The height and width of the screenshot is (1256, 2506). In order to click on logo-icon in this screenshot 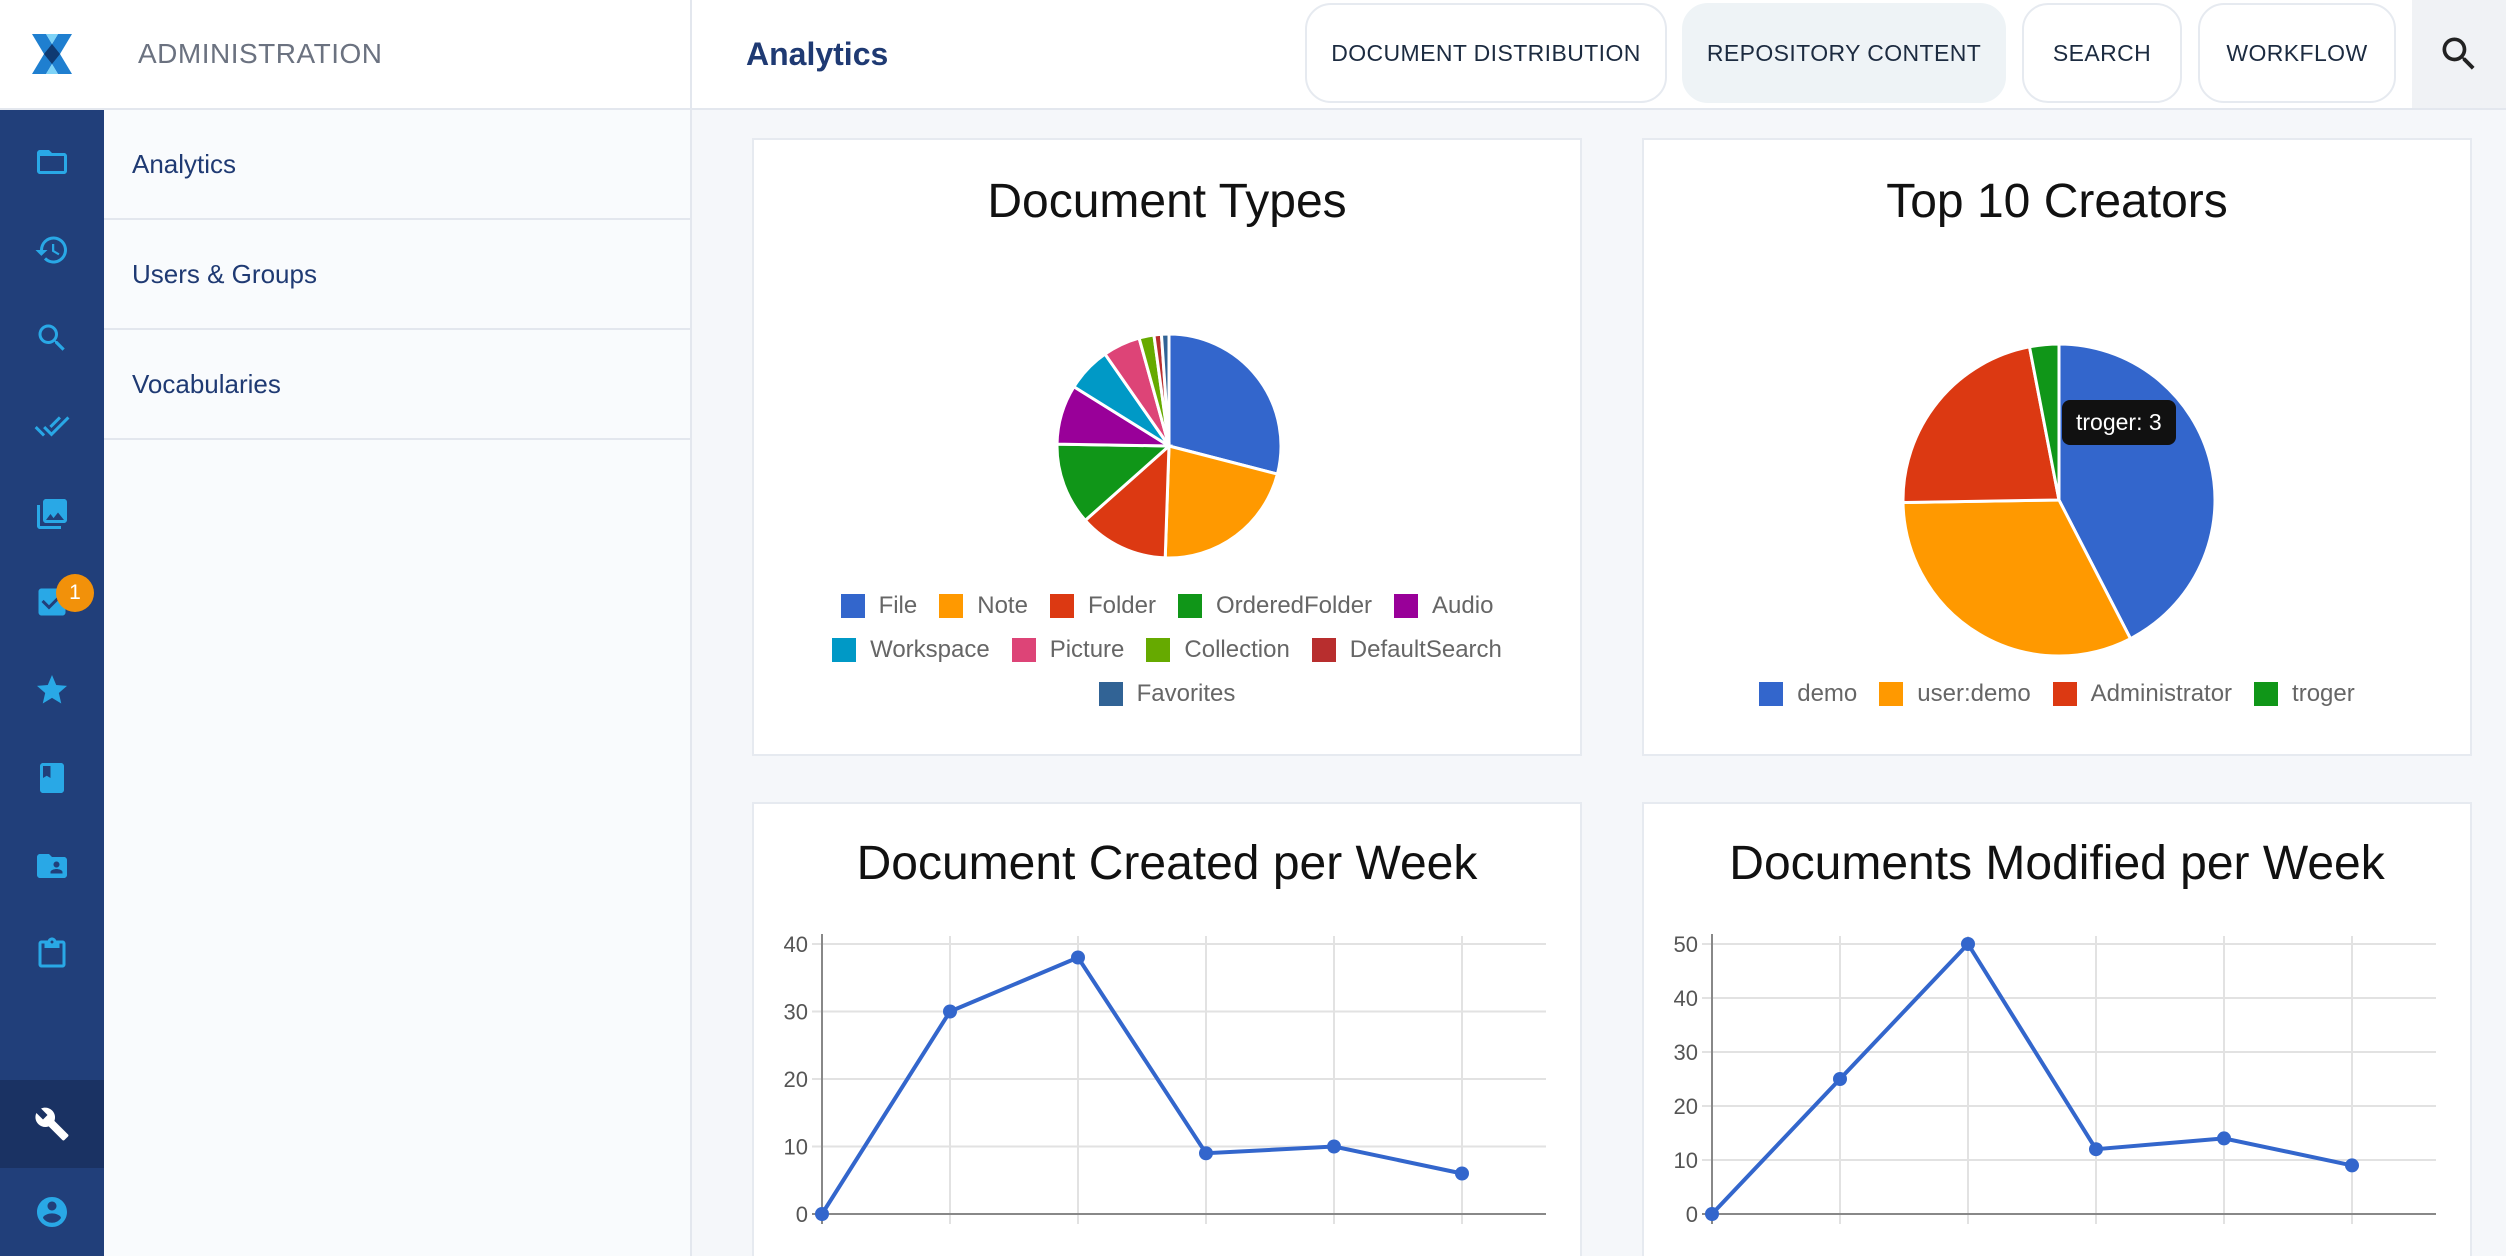, I will do `click(52, 54)`.